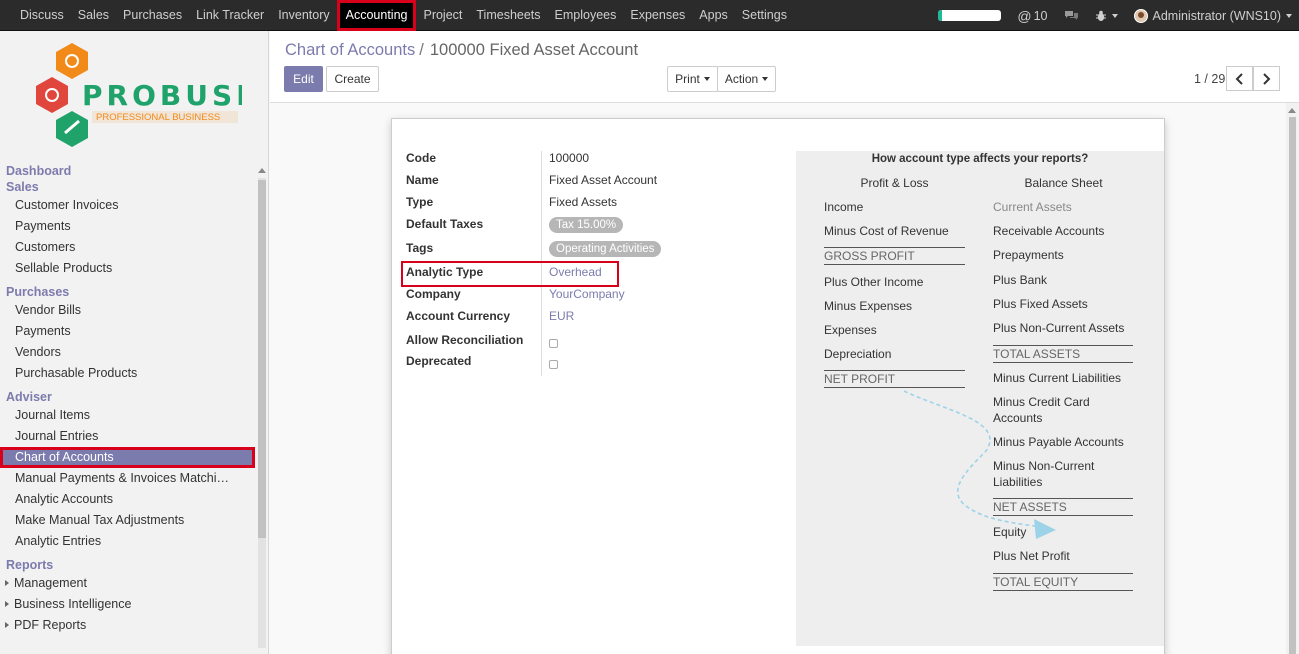 The width and height of the screenshot is (1299, 654). Describe the element at coordinates (127, 268) in the screenshot. I see `sidebar-item-sellable-products: Sellable Products` at that location.